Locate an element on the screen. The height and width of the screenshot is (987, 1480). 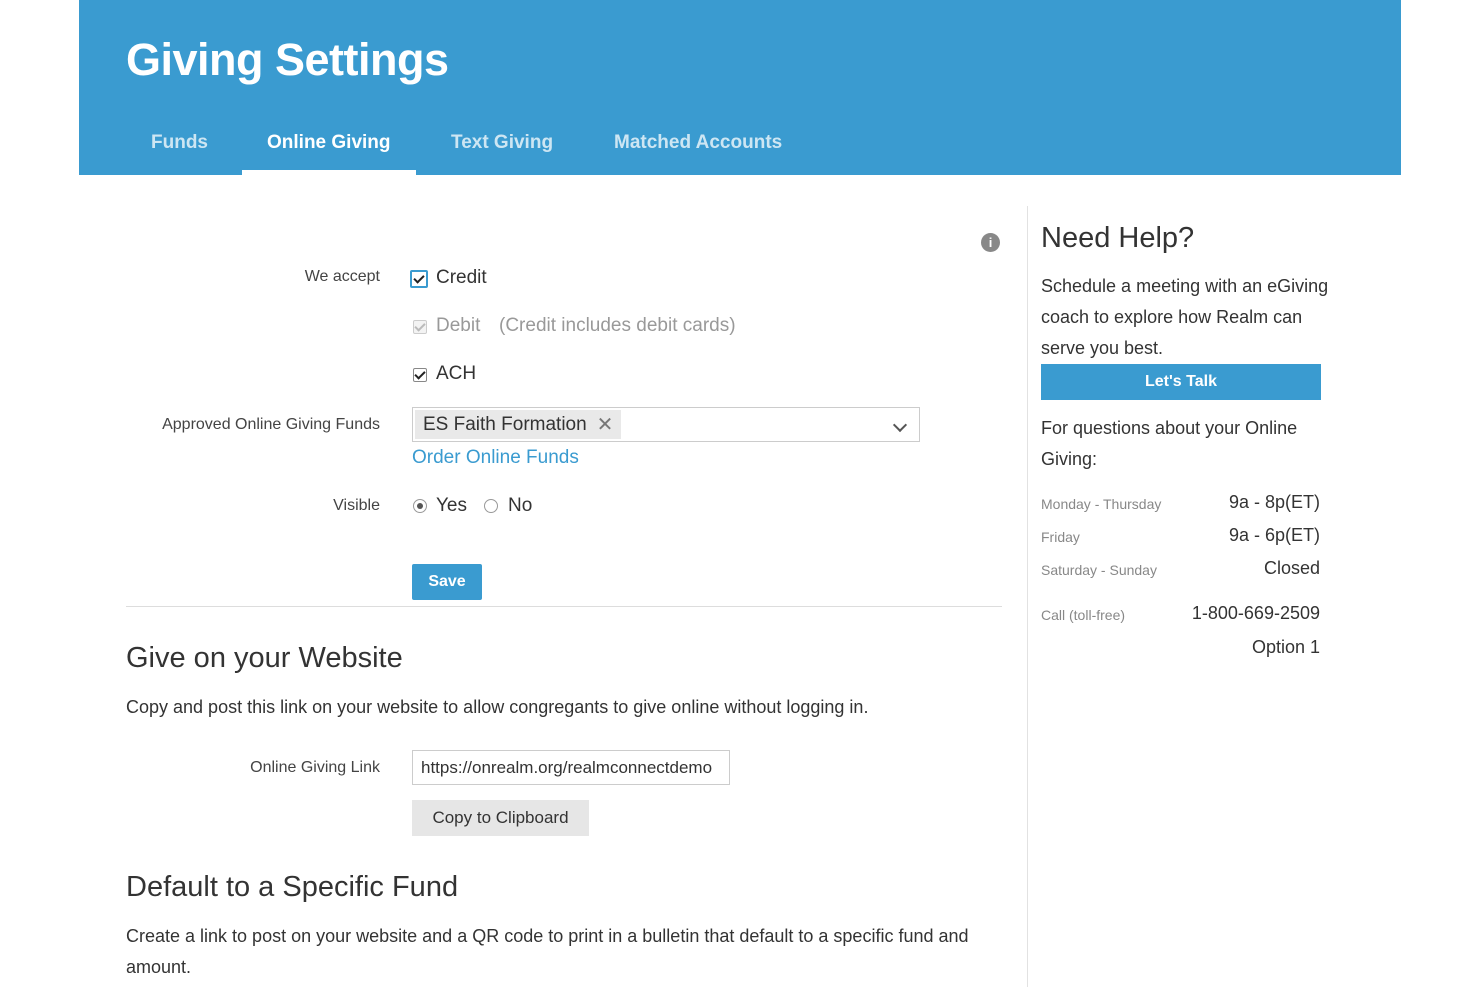
website-heading: Give on your Website is located at coordinates (264, 658).